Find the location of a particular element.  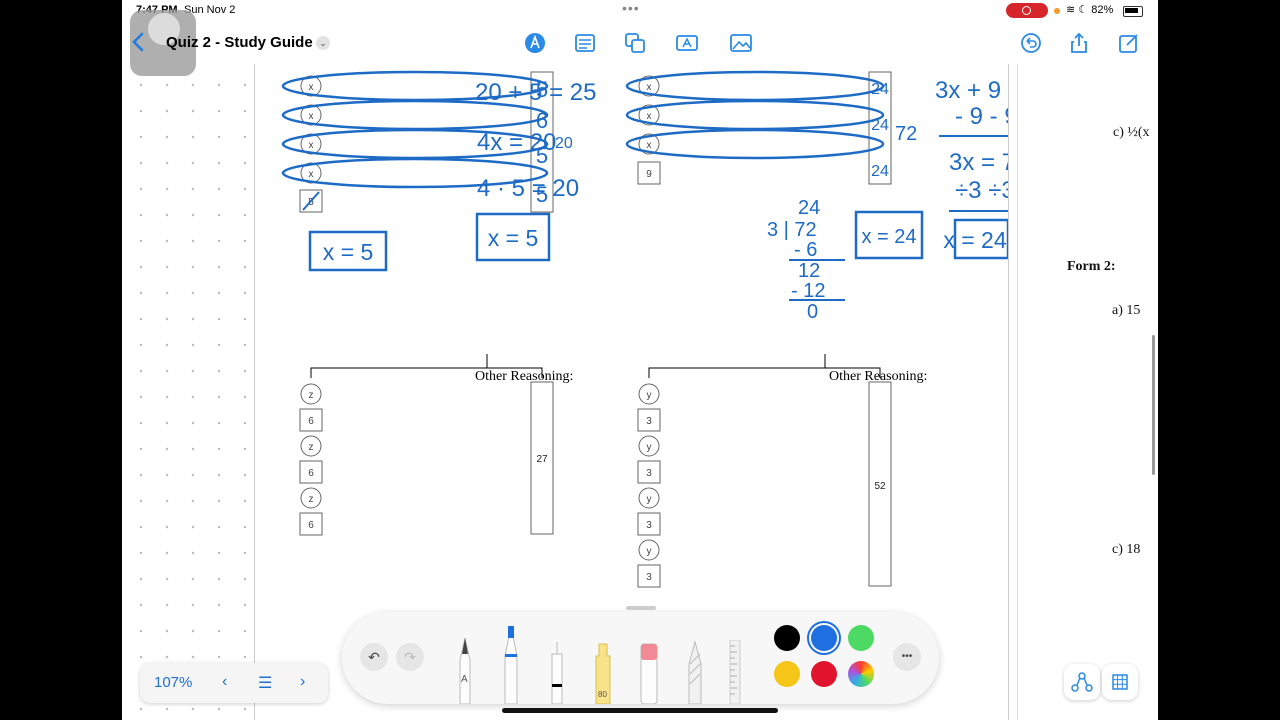

grid-button is located at coordinates (1120, 682).